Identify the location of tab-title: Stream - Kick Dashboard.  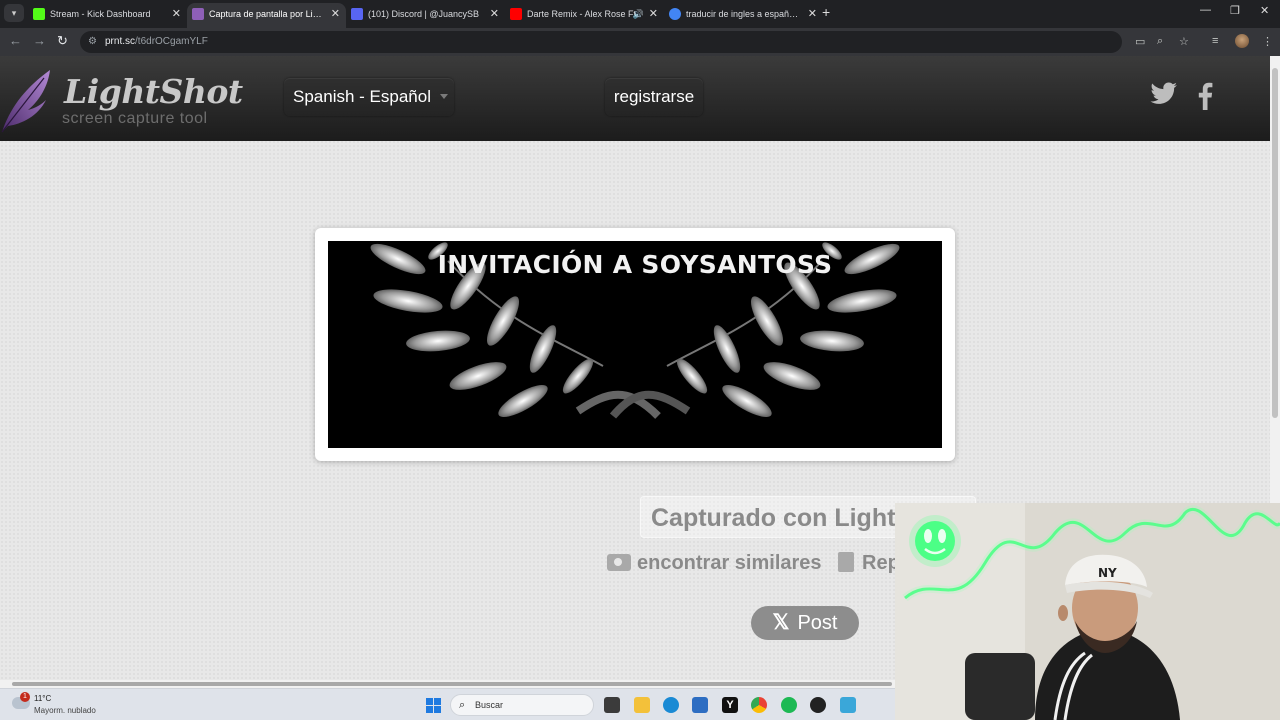
(100, 14).